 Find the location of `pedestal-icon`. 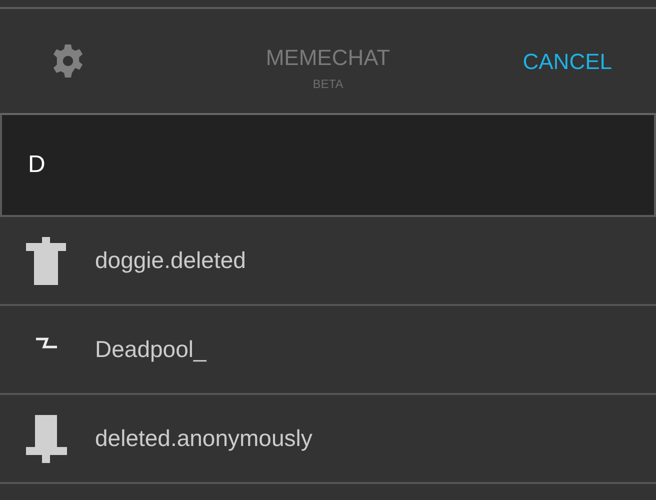

pedestal-icon is located at coordinates (46, 438).